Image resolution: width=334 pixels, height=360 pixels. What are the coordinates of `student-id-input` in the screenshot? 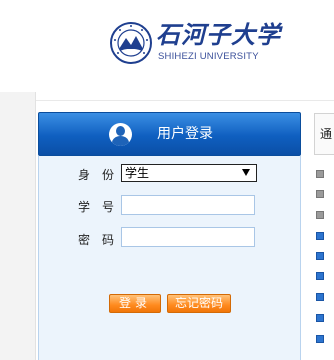 It's located at (188, 205).